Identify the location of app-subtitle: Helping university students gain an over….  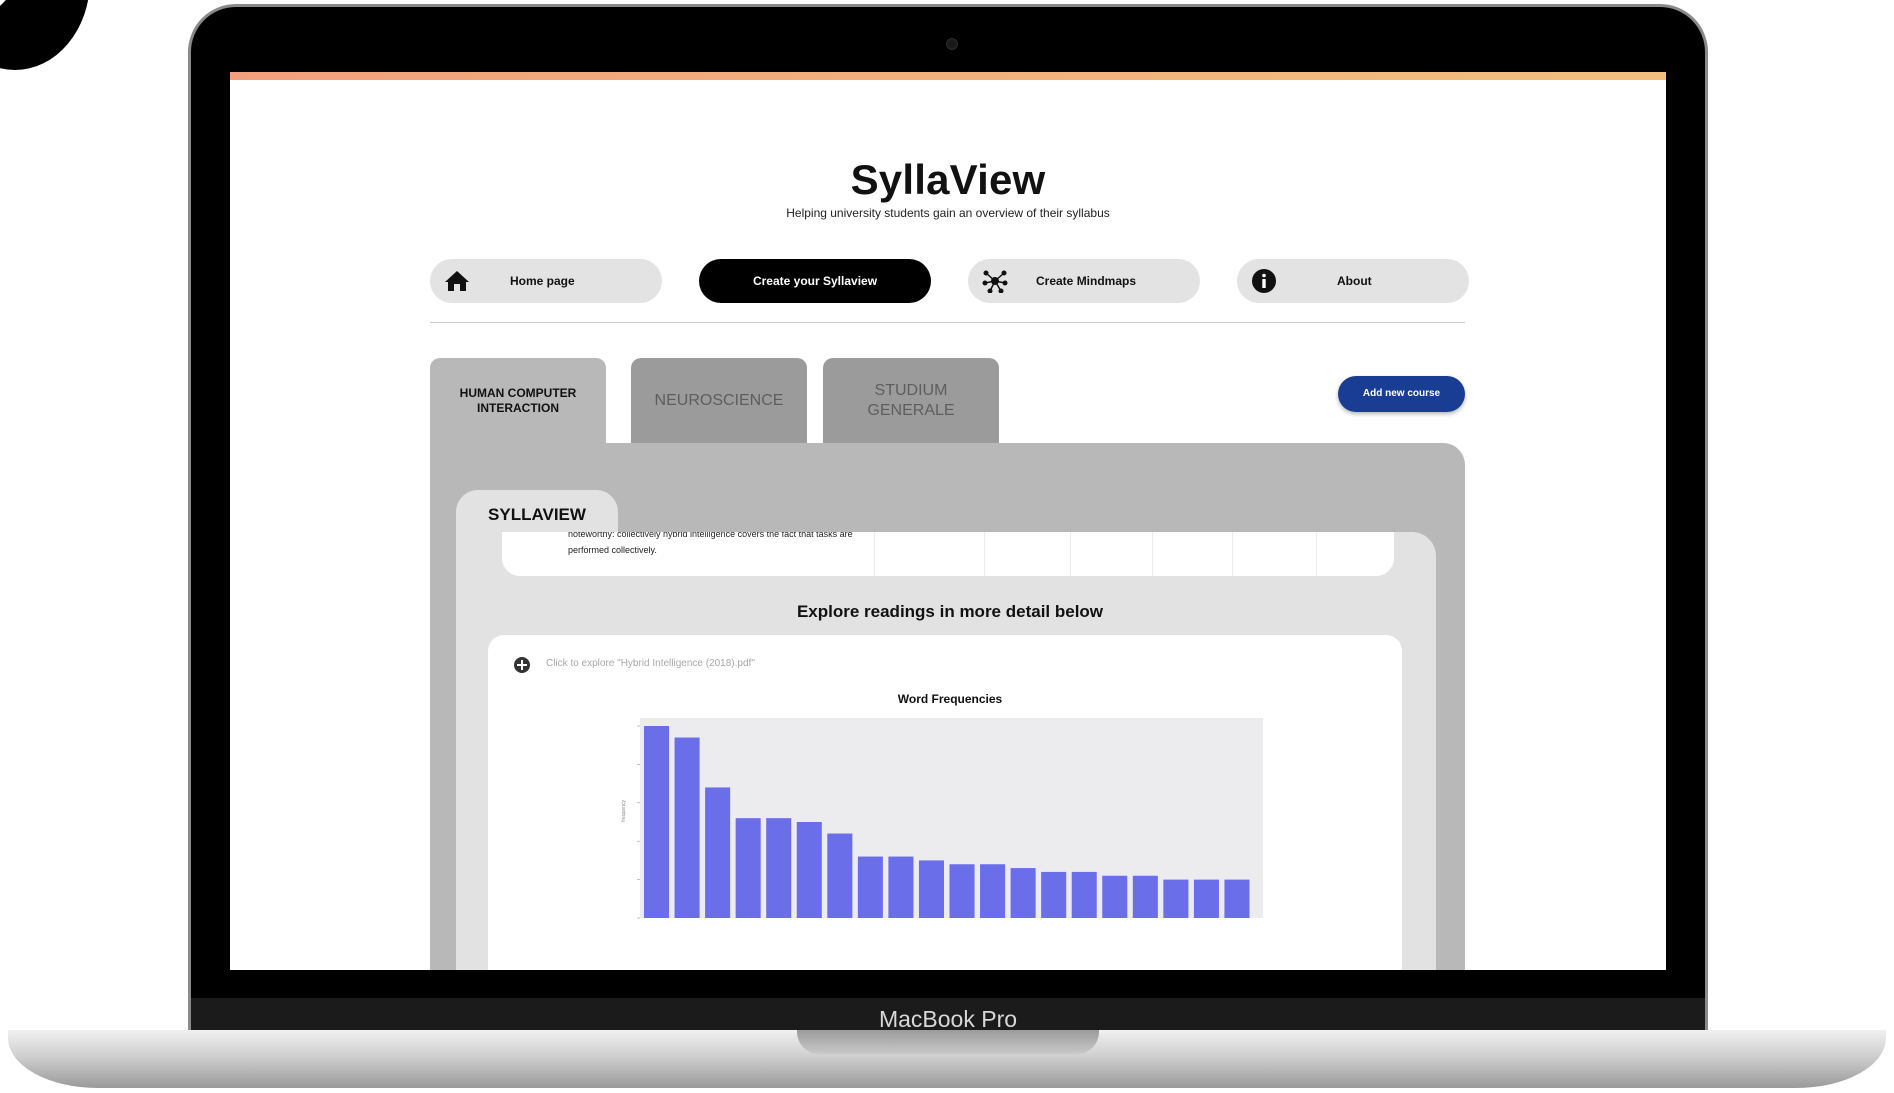
(948, 213).